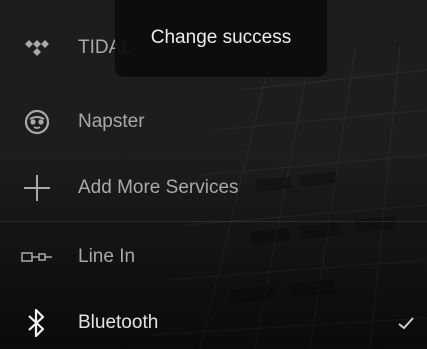 The width and height of the screenshot is (427, 349). What do you see at coordinates (37, 122) in the screenshot?
I see `napster-icon` at bounding box center [37, 122].